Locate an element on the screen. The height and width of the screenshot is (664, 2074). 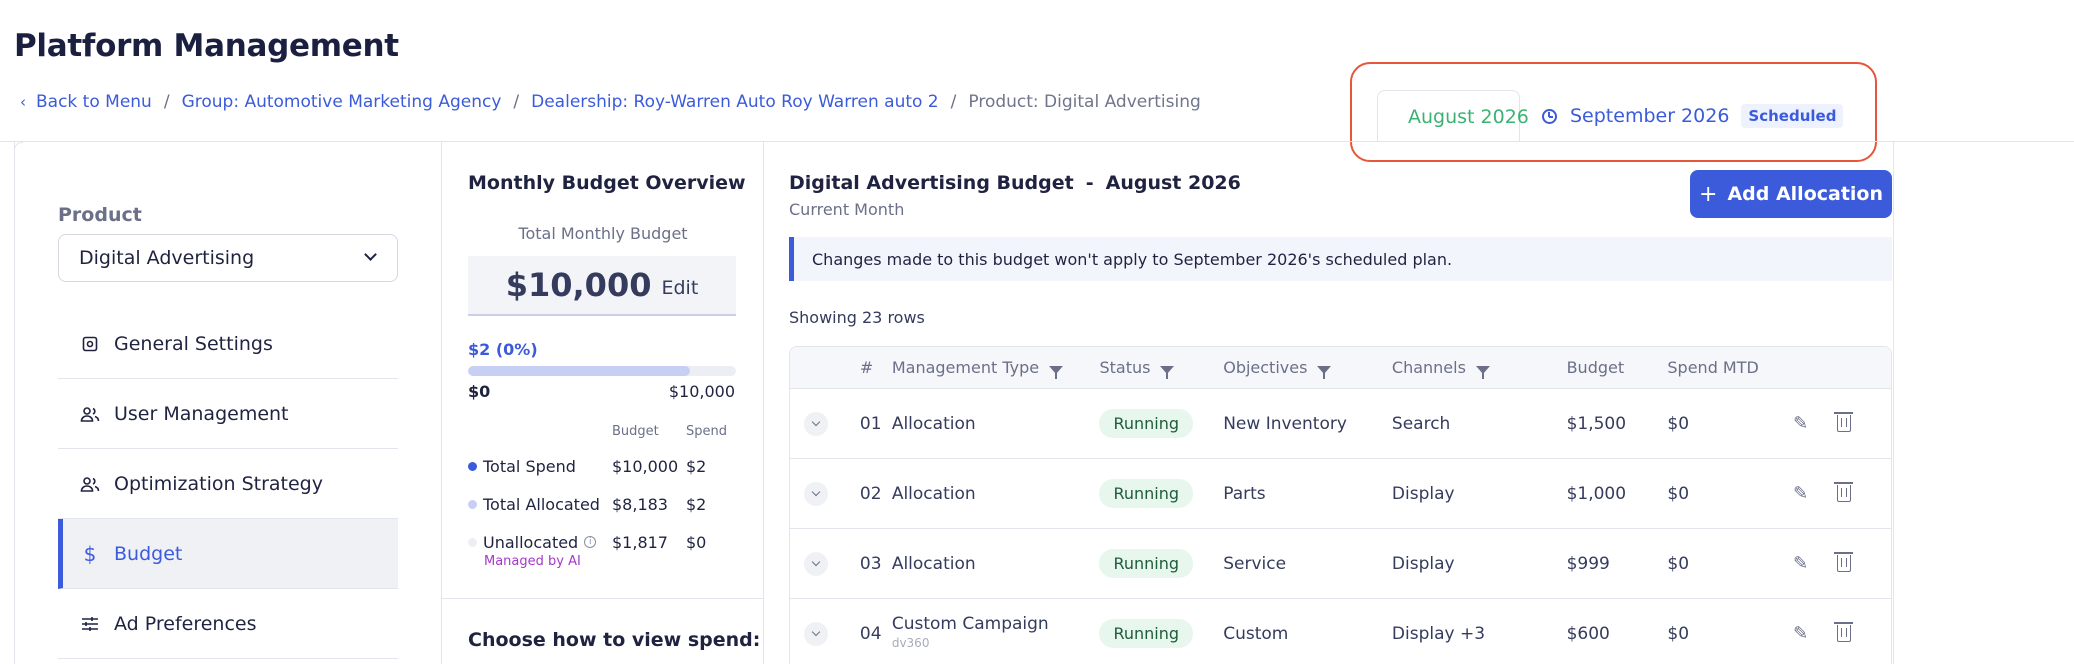
tab-next-month: September 2026 Scheduled is located at coordinates (1693, 116).